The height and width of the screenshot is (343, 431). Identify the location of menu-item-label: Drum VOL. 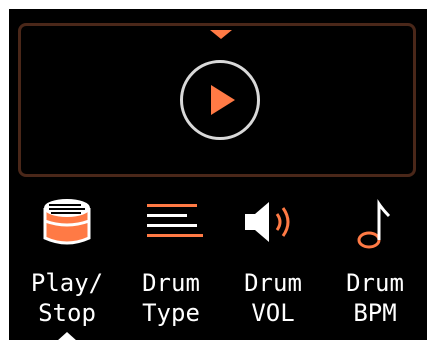
(273, 298).